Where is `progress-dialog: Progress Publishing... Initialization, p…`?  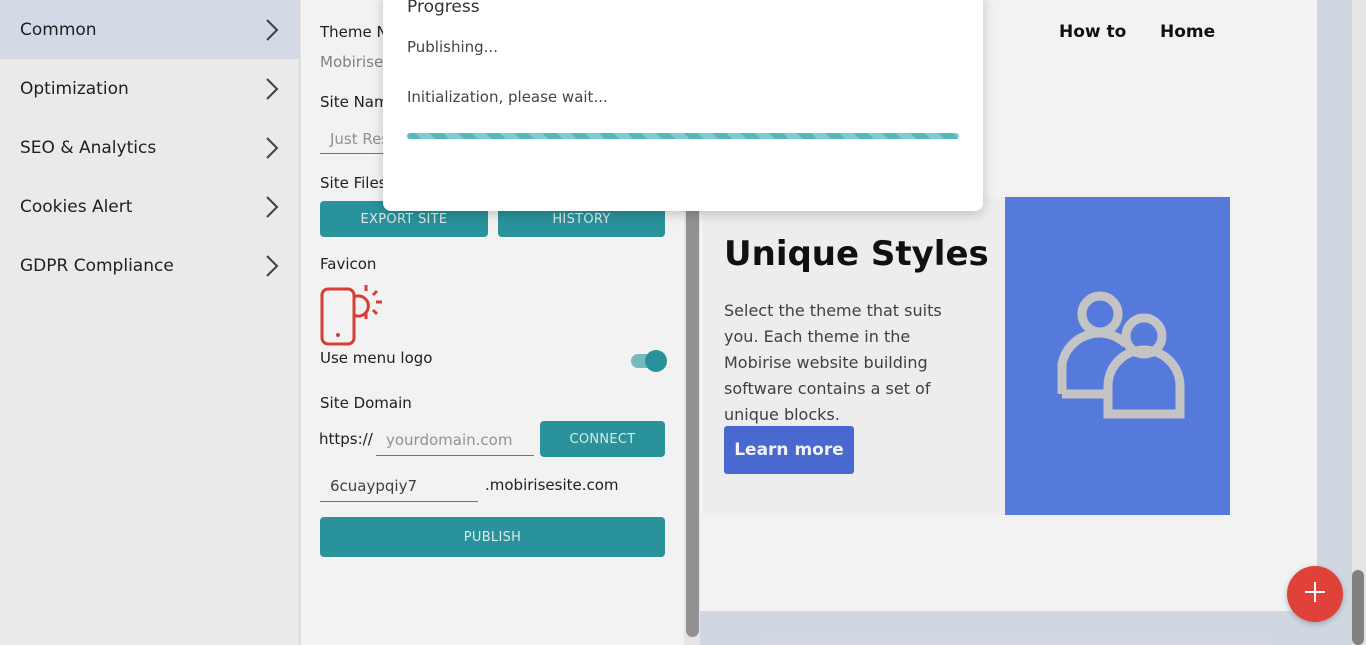 progress-dialog: Progress Publishing... Initialization, p… is located at coordinates (683, 105).